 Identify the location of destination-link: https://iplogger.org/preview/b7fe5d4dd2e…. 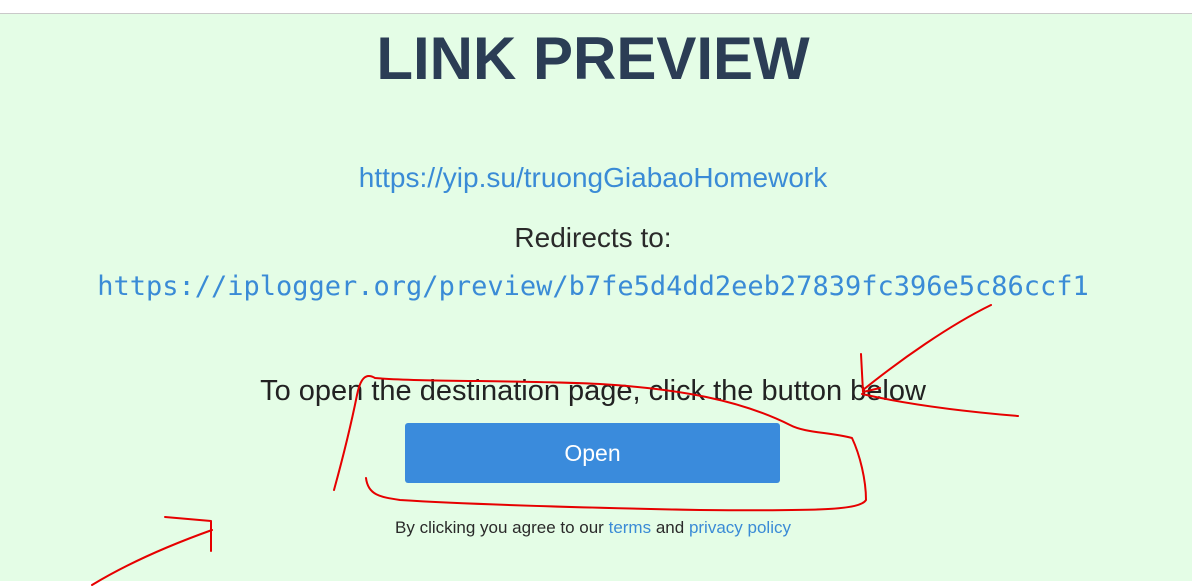
(593, 287).